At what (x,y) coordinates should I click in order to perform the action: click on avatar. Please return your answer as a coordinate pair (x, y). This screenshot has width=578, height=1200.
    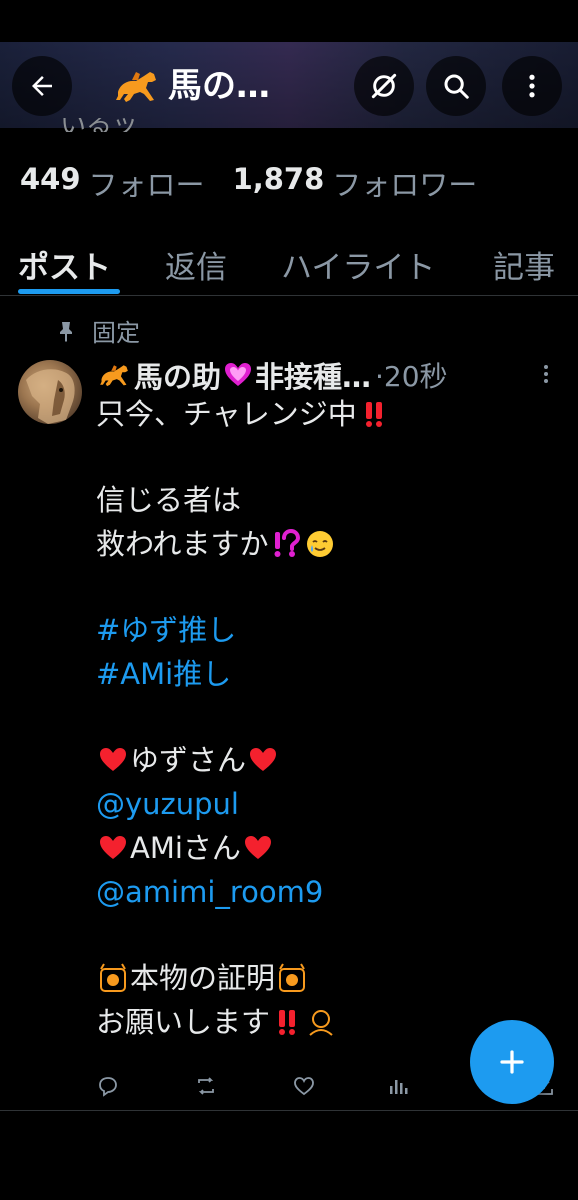
    Looking at the image, I should click on (50, 392).